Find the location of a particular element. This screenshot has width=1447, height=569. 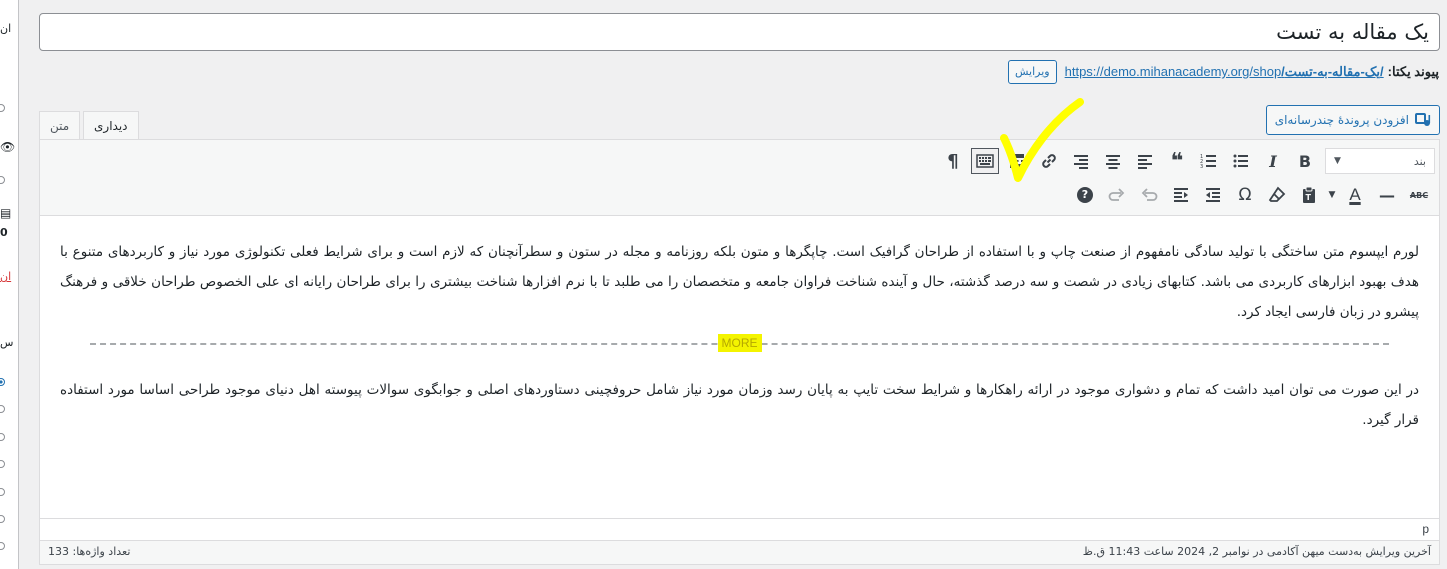

chevron-down-icon: ▼ is located at coordinates (1337, 161).